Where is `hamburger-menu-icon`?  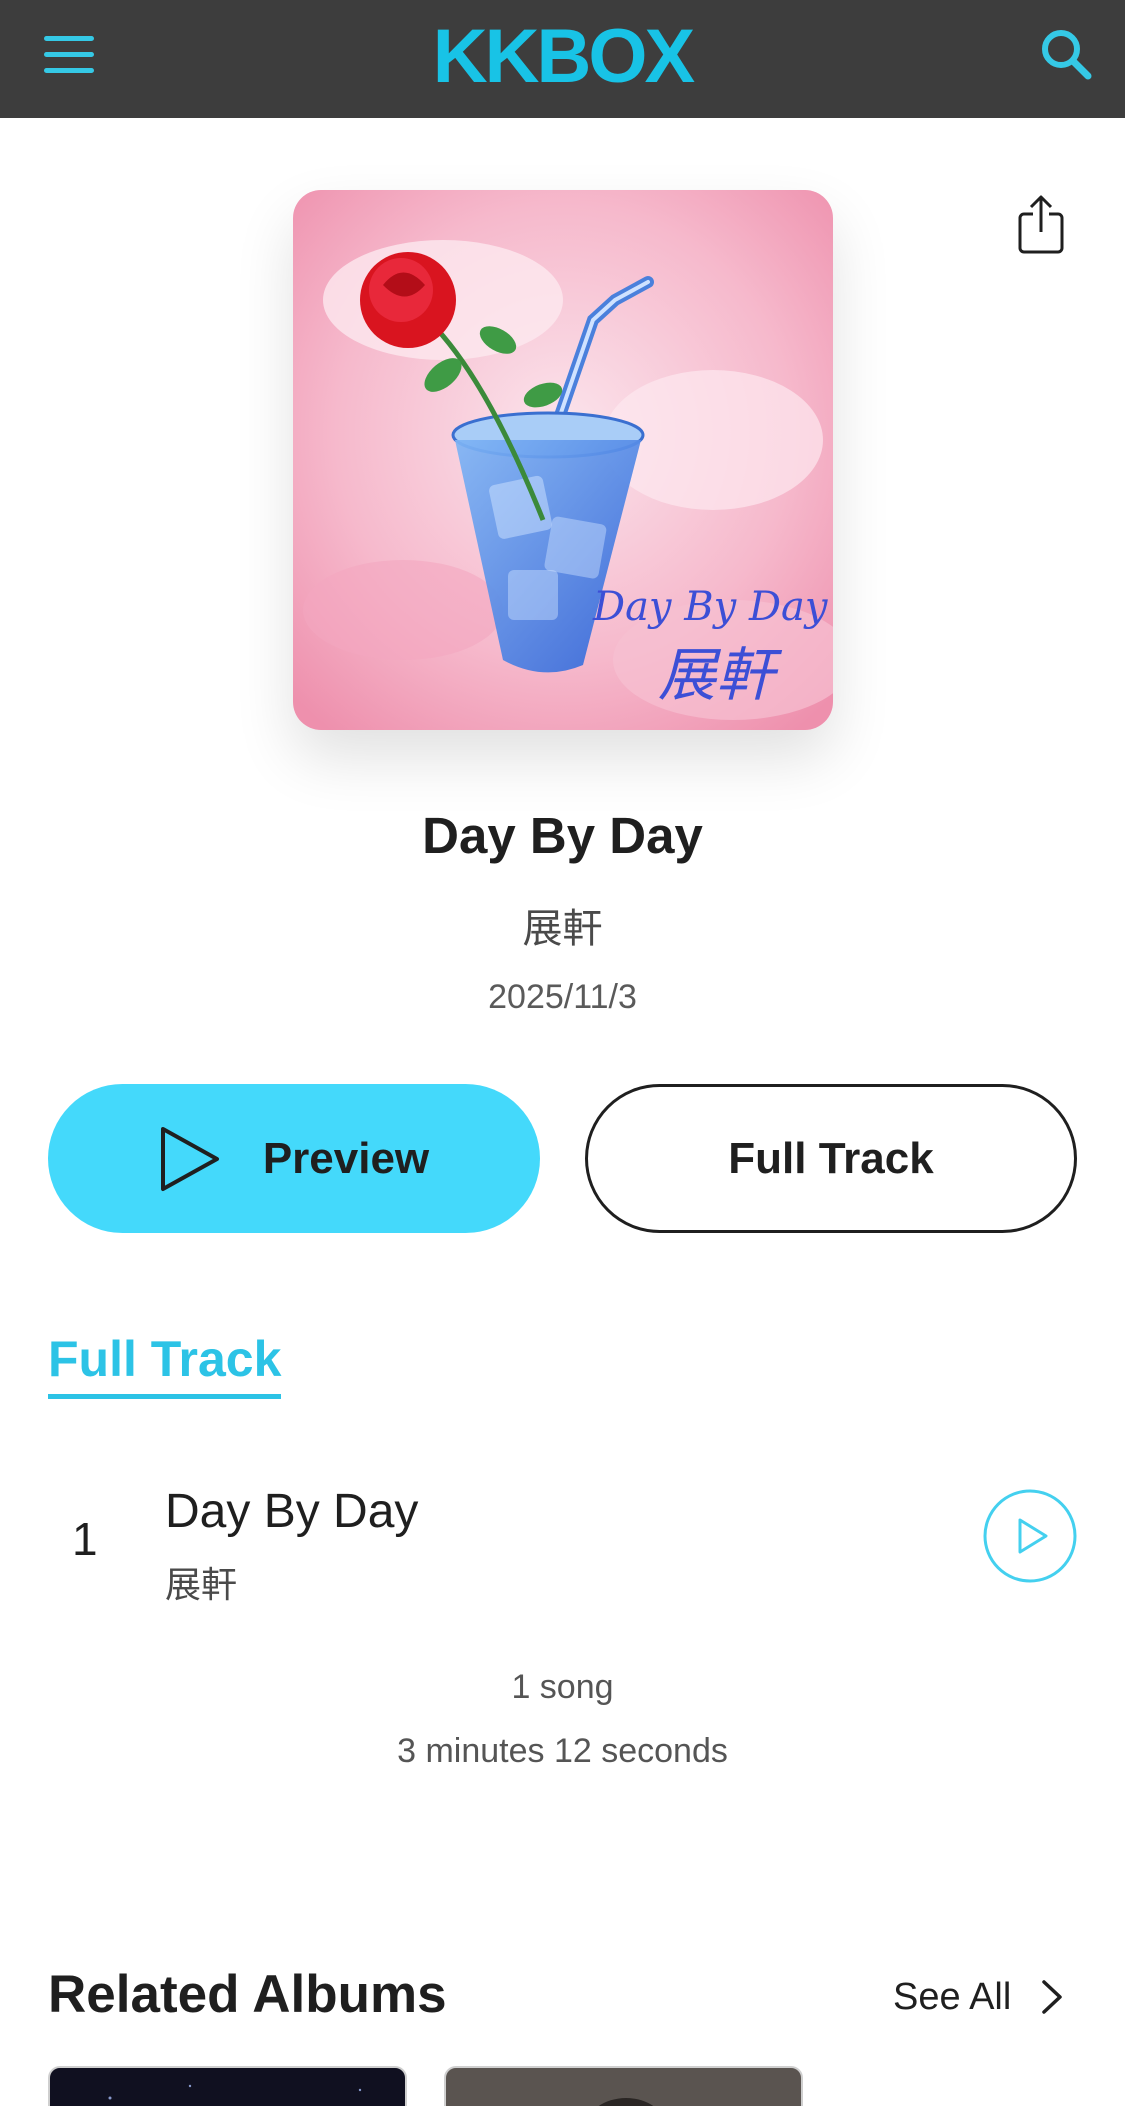 hamburger-menu-icon is located at coordinates (69, 54).